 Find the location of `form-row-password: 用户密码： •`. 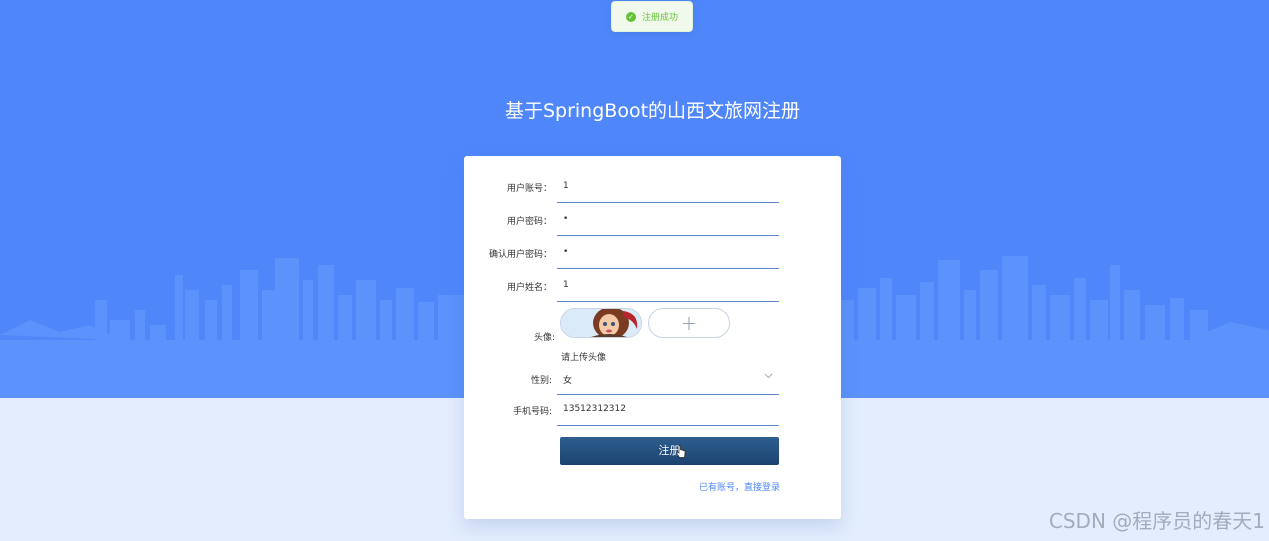

form-row-password: 用户密码： • is located at coordinates (652, 221).